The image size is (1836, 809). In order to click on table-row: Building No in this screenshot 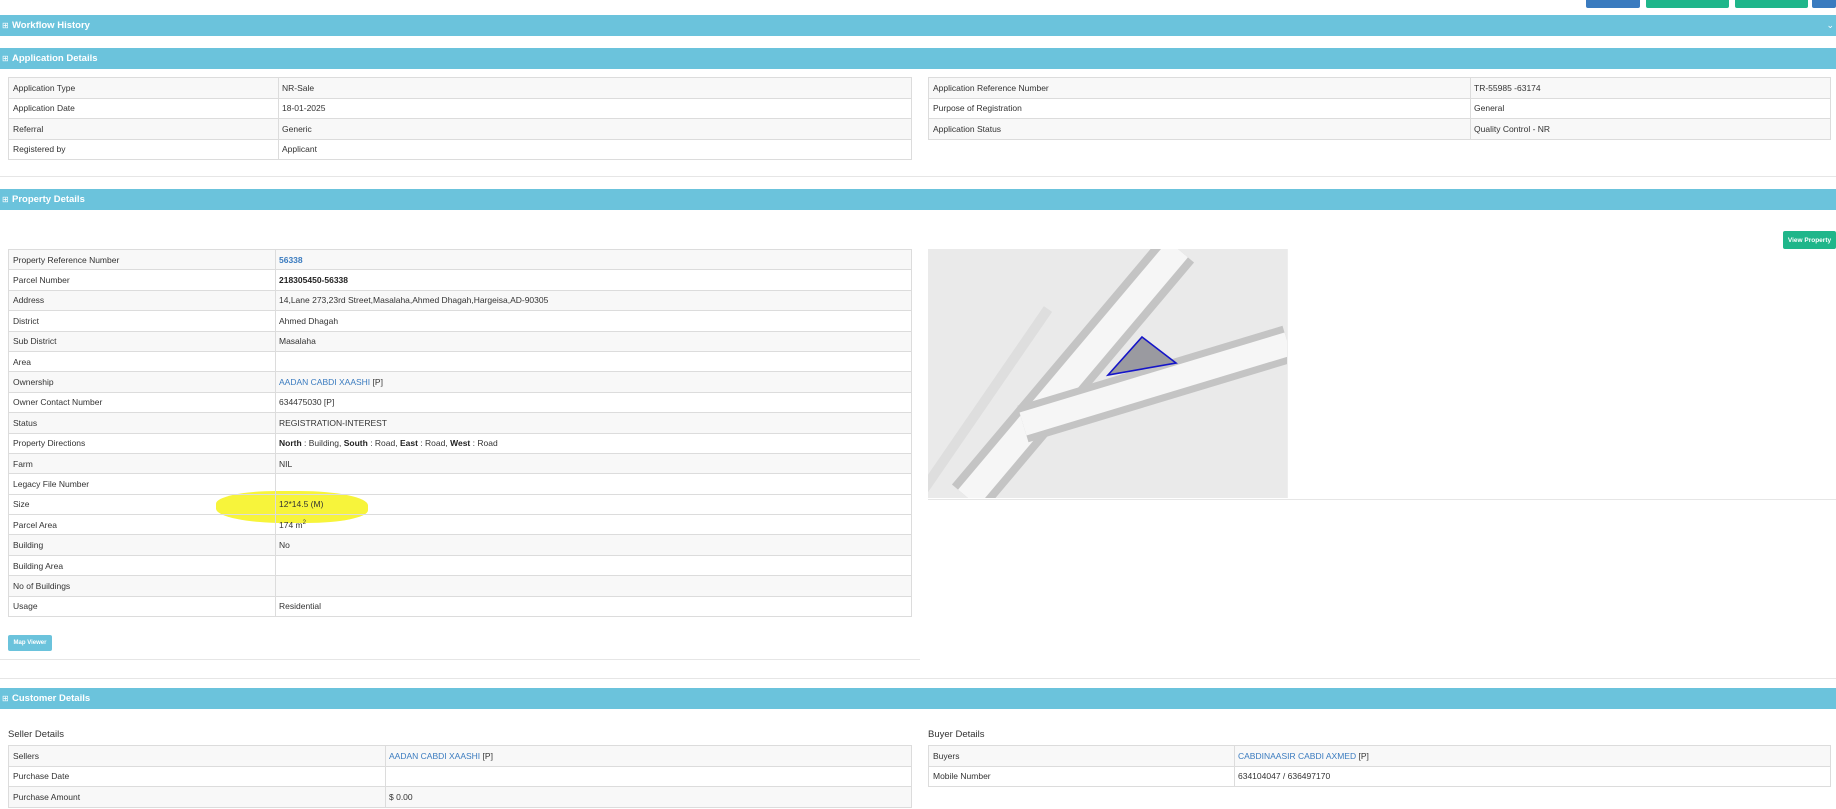, I will do `click(460, 545)`.